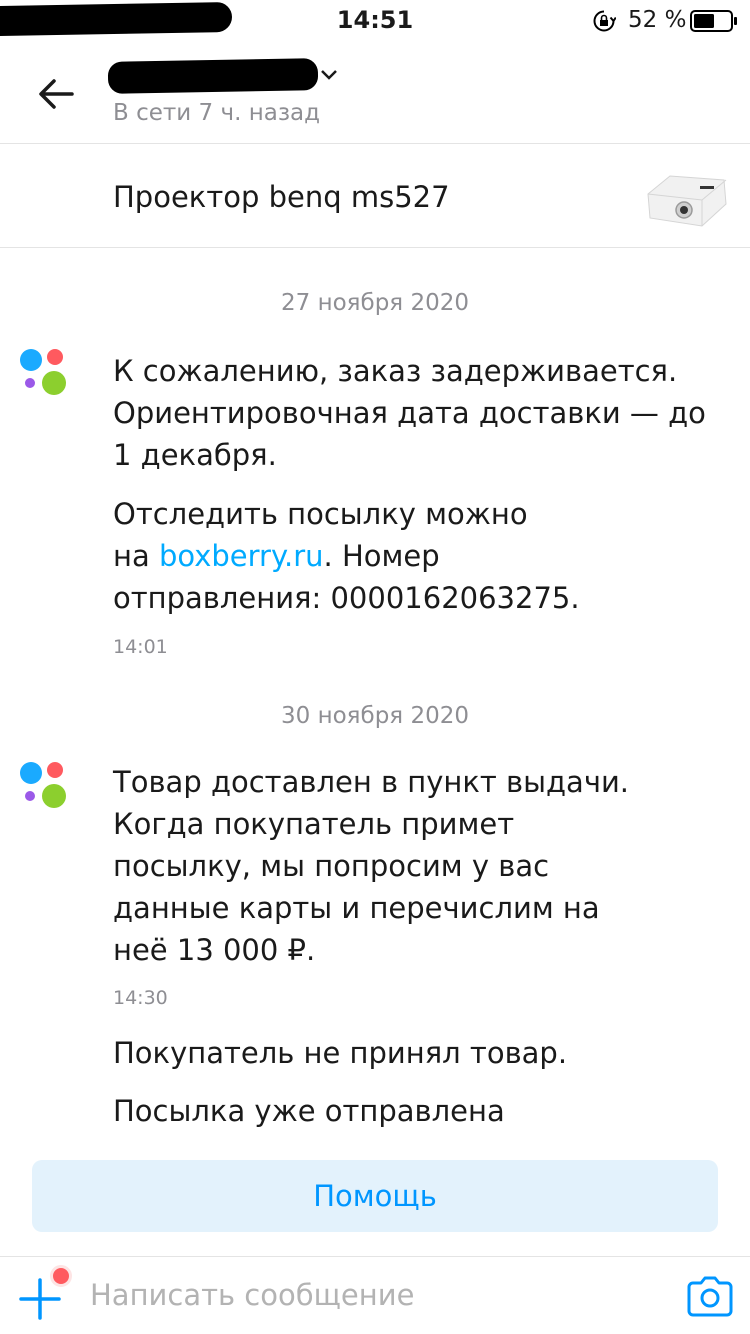  I want to click on chat-header: В сети 7 ч. назад, so click(375, 93).